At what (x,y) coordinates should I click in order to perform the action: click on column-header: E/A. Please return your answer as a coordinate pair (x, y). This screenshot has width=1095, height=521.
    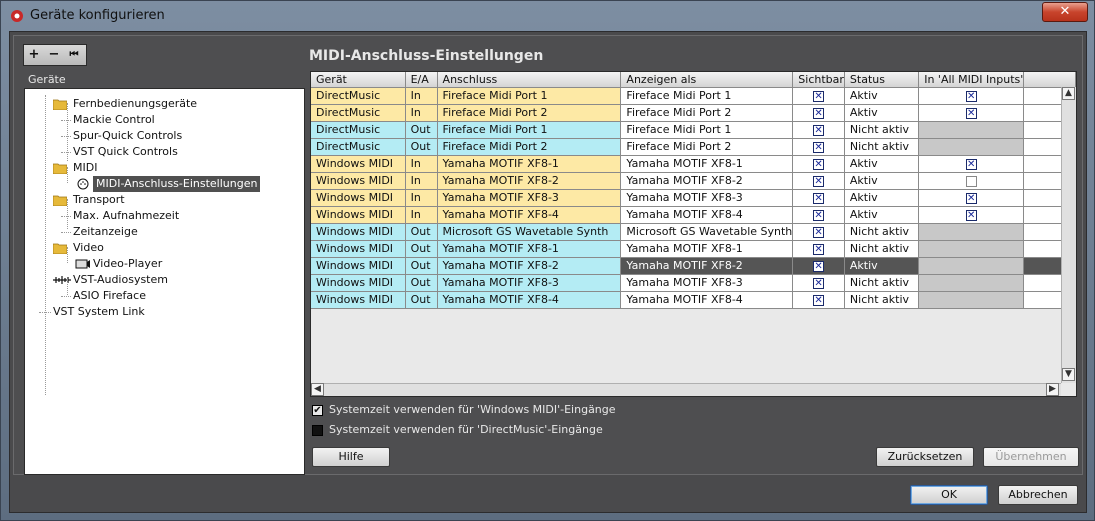
    Looking at the image, I should click on (421, 80).